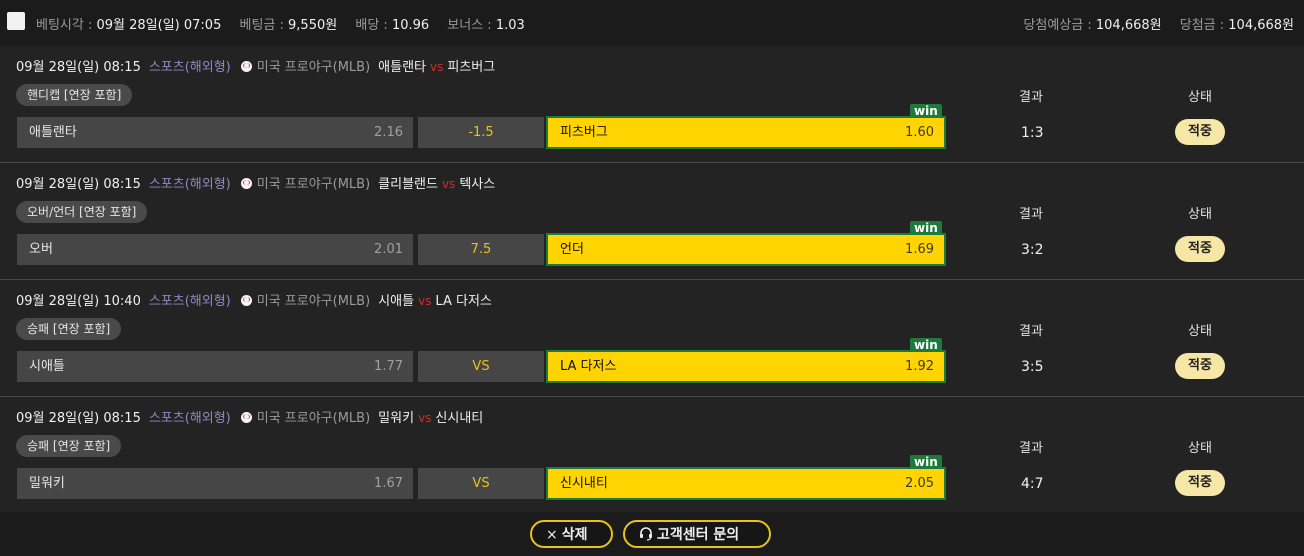  Describe the element at coordinates (313, 184) in the screenshot. I see `league-name: 미국 프로야구(MLB)` at that location.